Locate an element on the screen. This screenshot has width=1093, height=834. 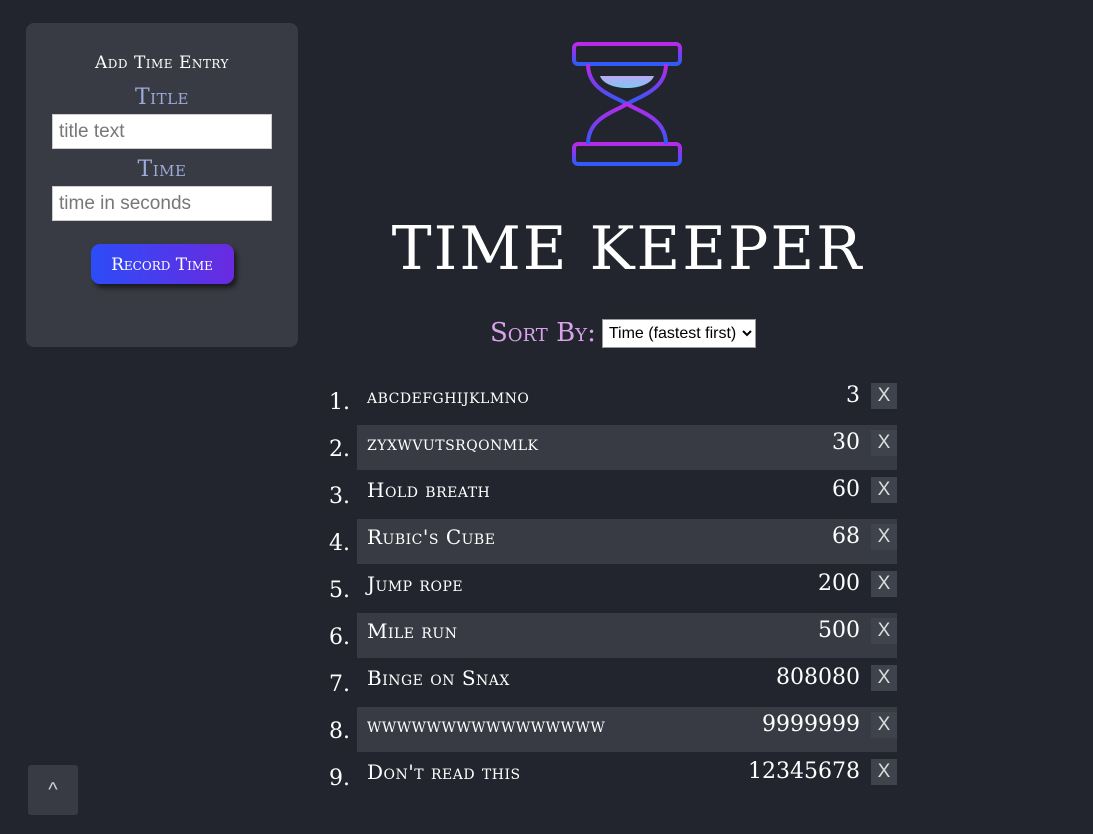
row-number: 9. is located at coordinates (339, 778).